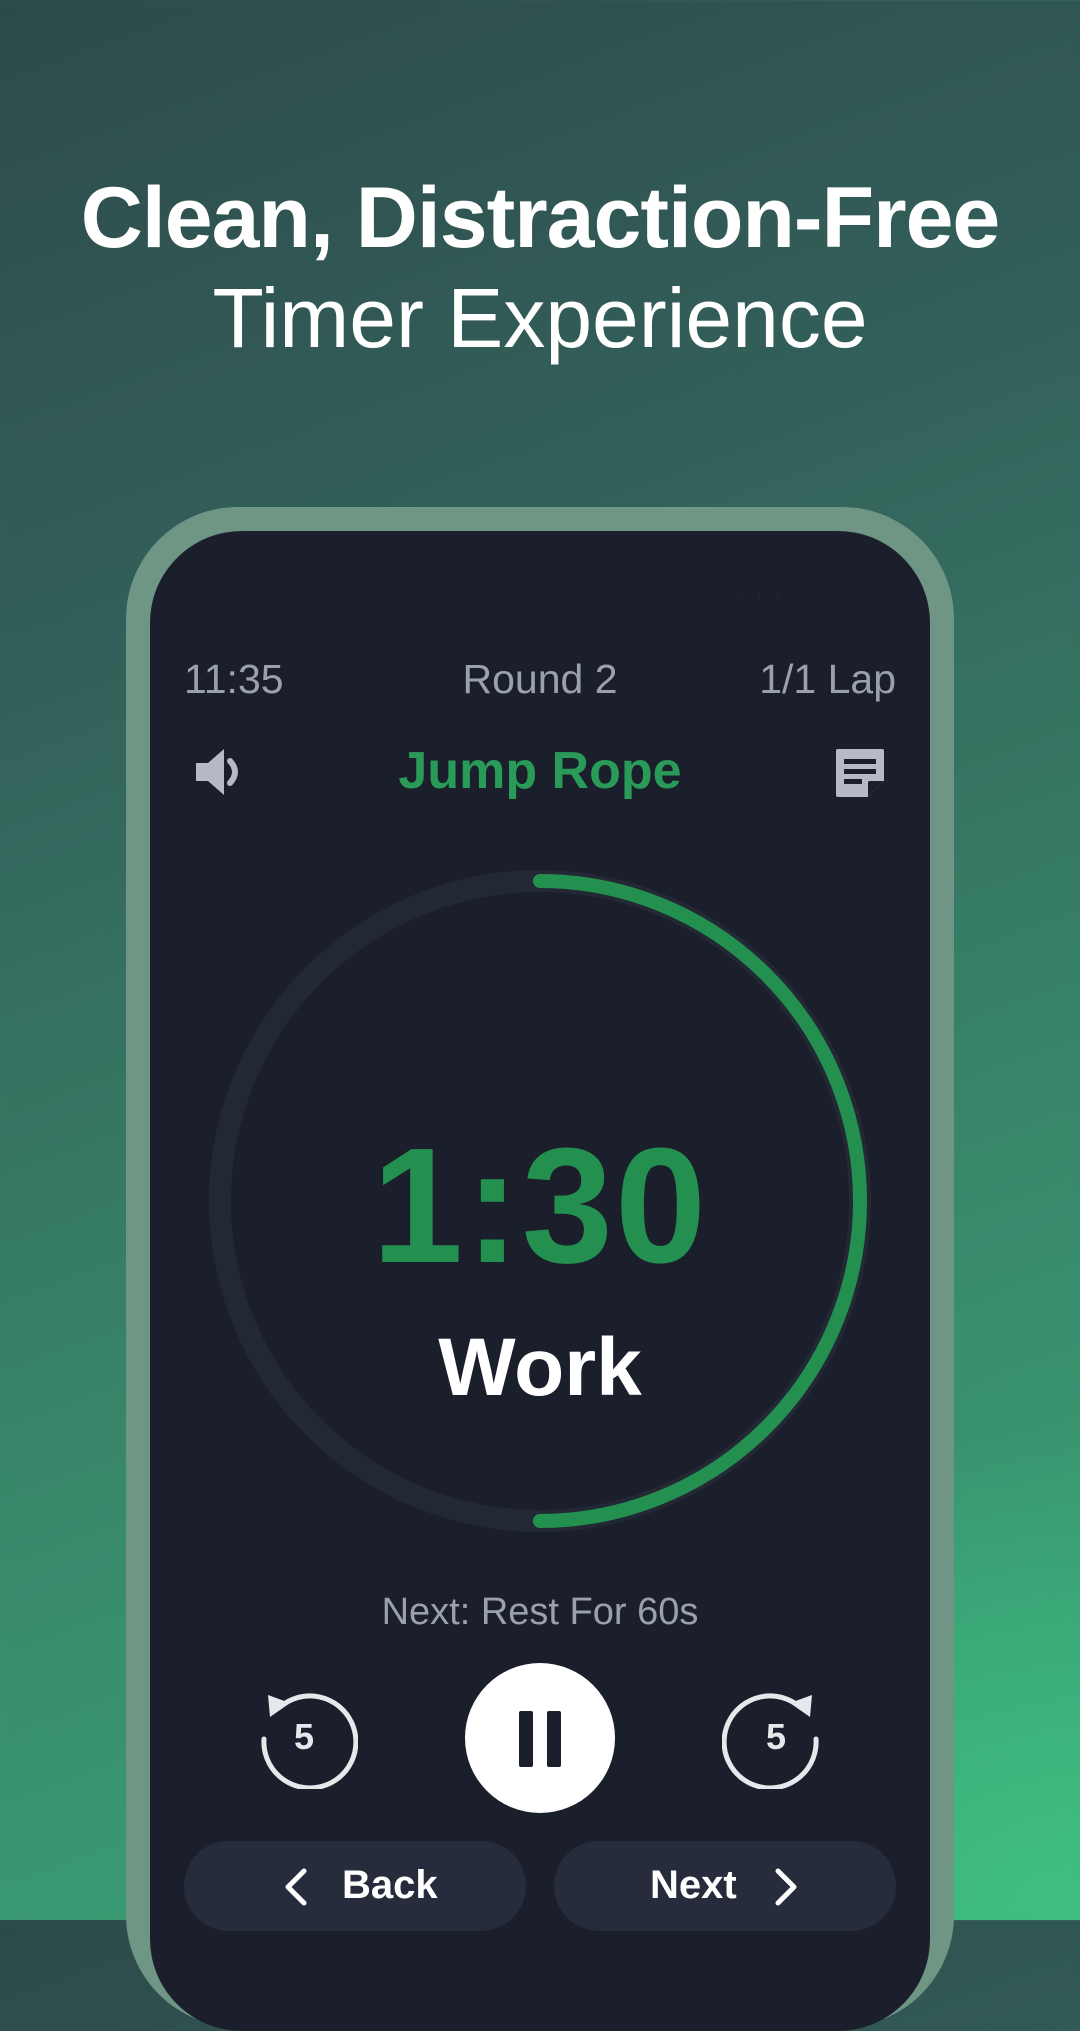 Image resolution: width=1080 pixels, height=2031 pixels. Describe the element at coordinates (540, 771) in the screenshot. I see `exercise-name: Jump Rope` at that location.